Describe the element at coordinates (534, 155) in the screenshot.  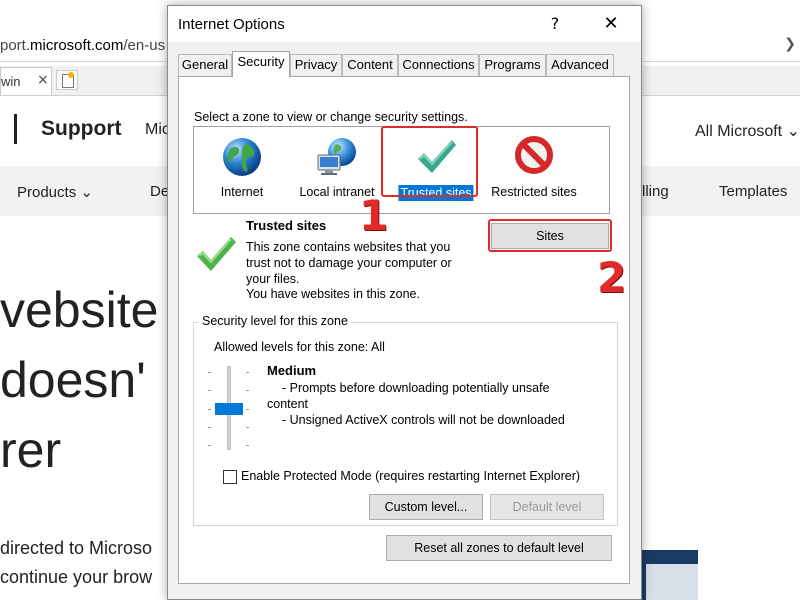
I see `no-entry-icon` at that location.